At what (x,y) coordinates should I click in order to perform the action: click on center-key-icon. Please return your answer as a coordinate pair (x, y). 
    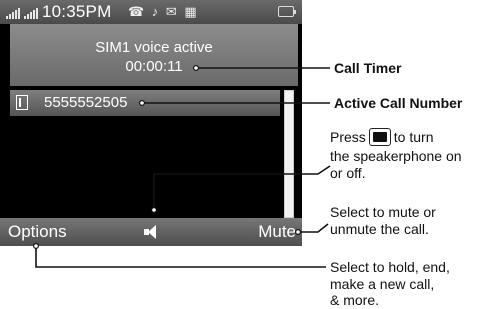
    Looking at the image, I should click on (379, 137).